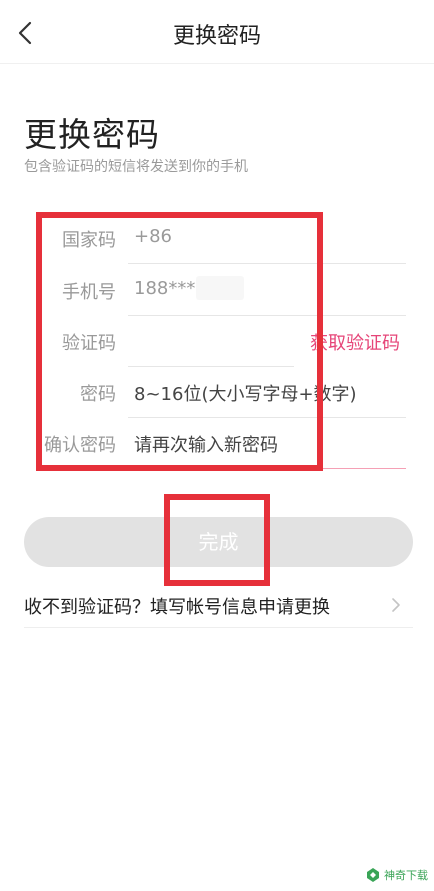  What do you see at coordinates (218, 542) in the screenshot?
I see `done-button: 完成` at bounding box center [218, 542].